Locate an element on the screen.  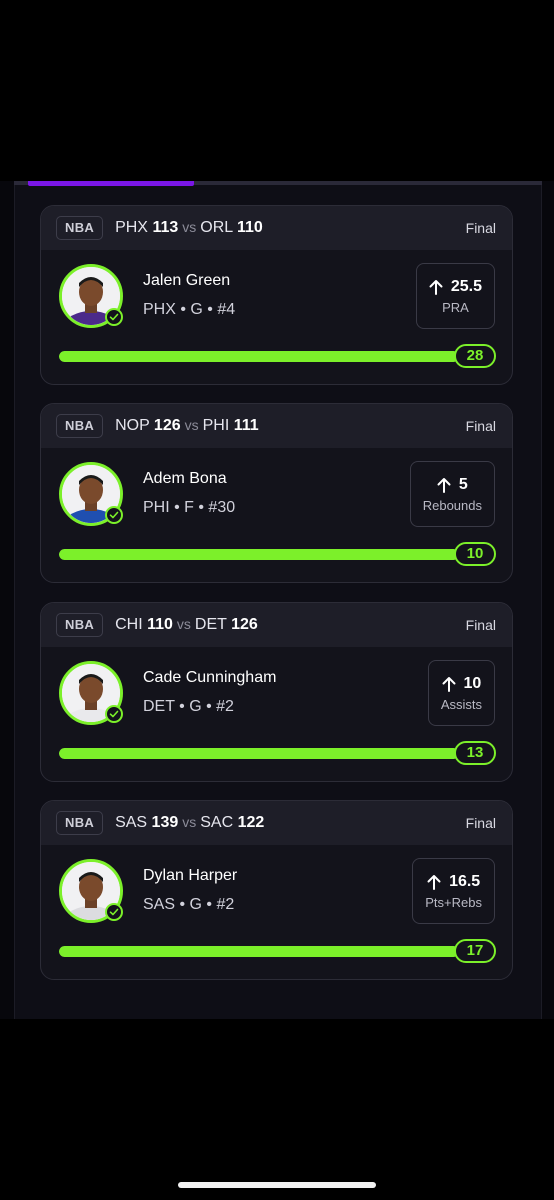
player-name: Jalen Green is located at coordinates (186, 281).